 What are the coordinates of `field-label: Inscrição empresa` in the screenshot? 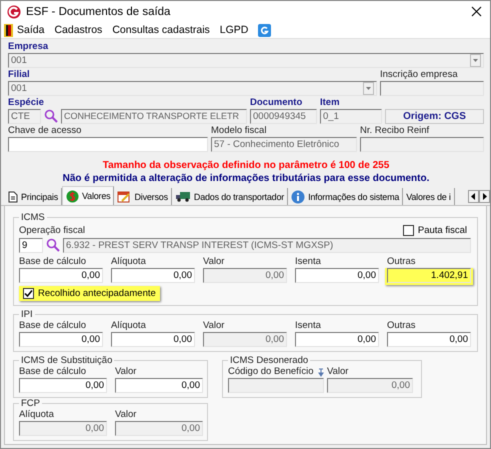 It's located at (419, 75).